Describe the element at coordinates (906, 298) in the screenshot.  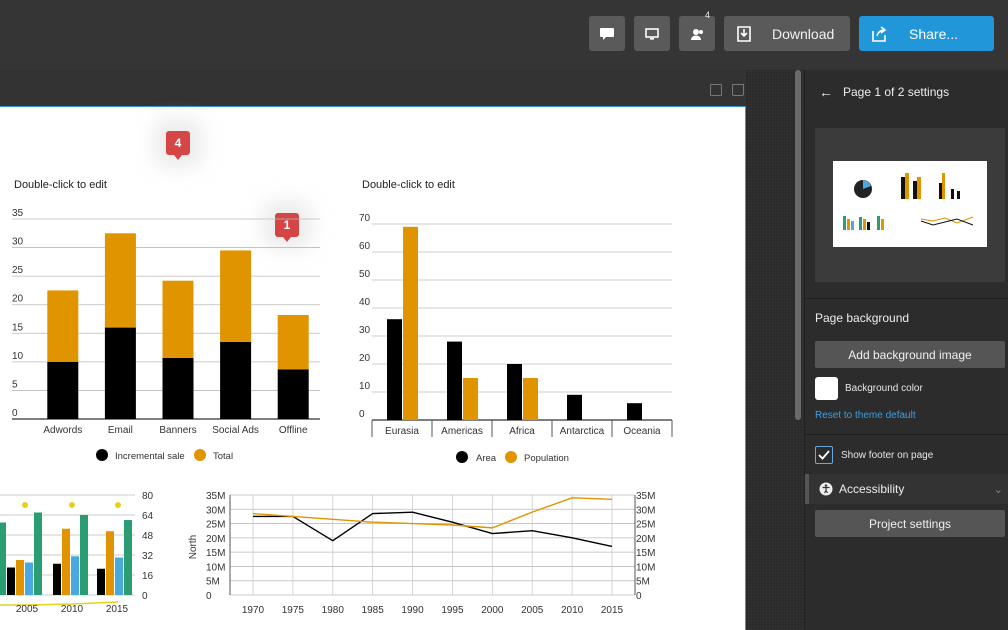
I see `divider` at that location.